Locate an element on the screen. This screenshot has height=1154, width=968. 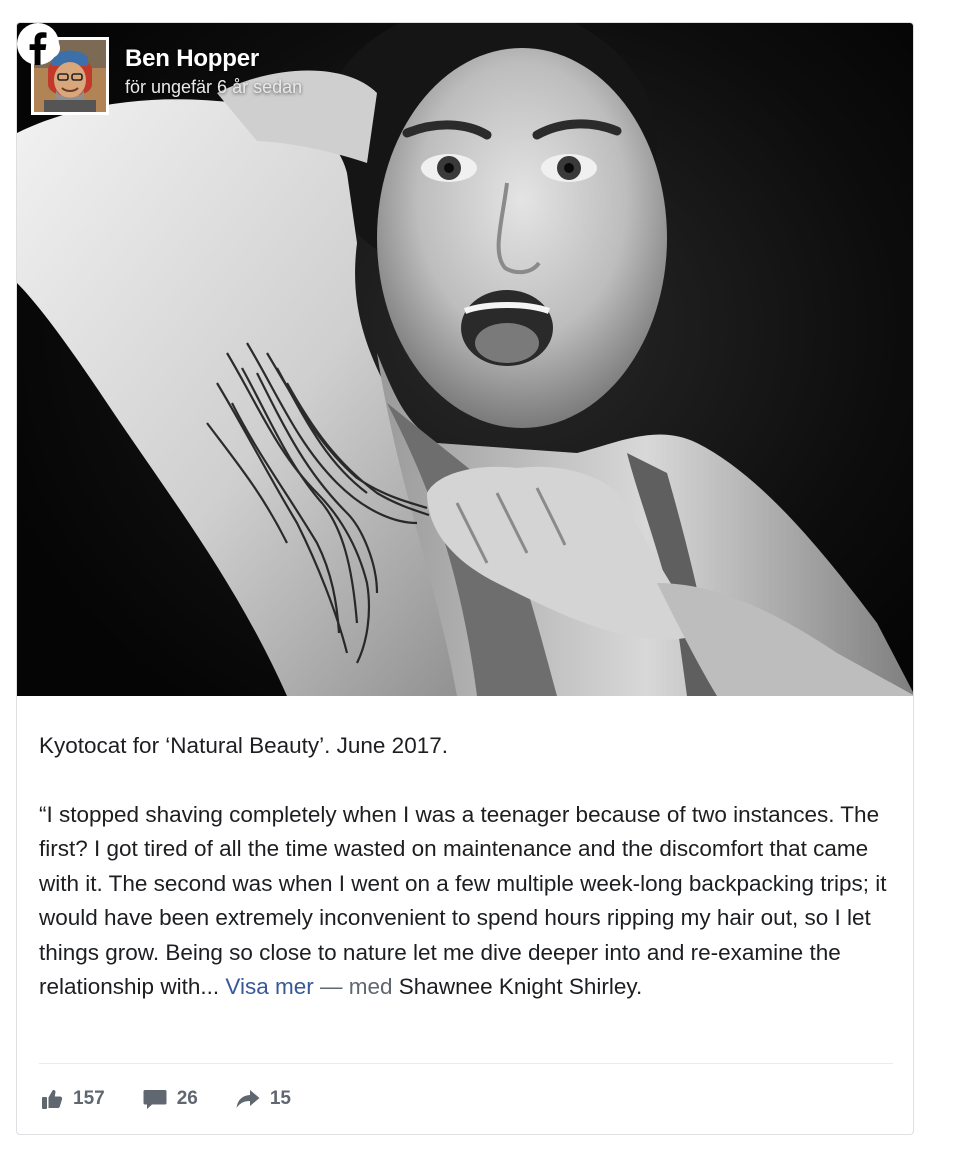
post-header: Ben Hopper för ungefär 6 år sedan is located at coordinates (166, 77).